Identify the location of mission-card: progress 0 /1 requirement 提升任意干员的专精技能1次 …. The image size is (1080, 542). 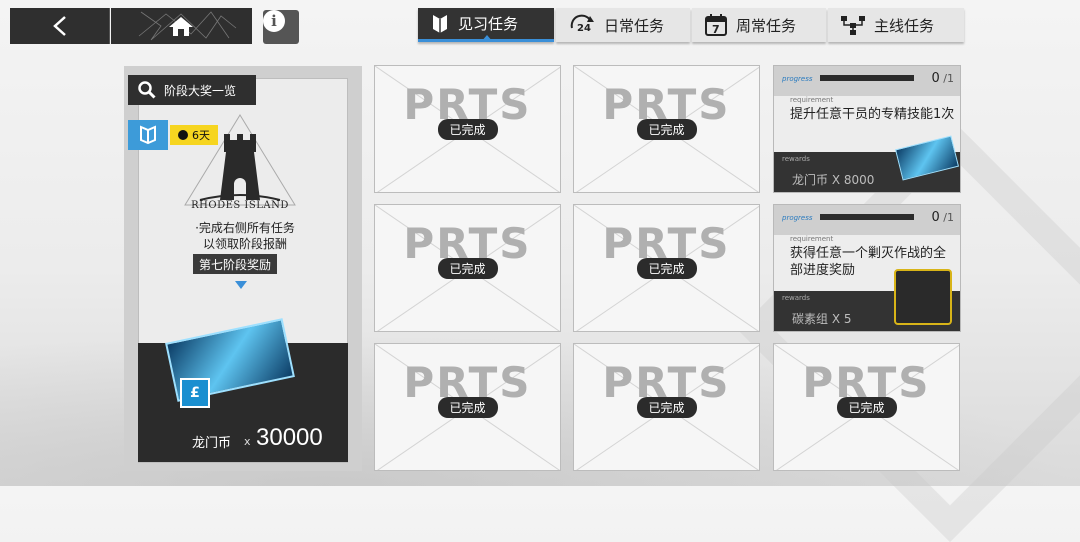
(867, 129).